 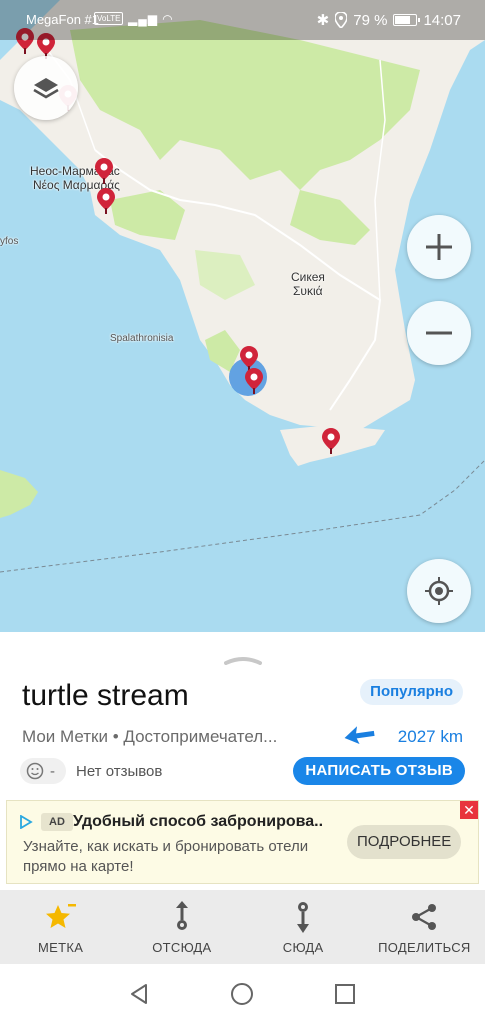 What do you see at coordinates (303, 917) in the screenshot?
I see `route-to-icon` at bounding box center [303, 917].